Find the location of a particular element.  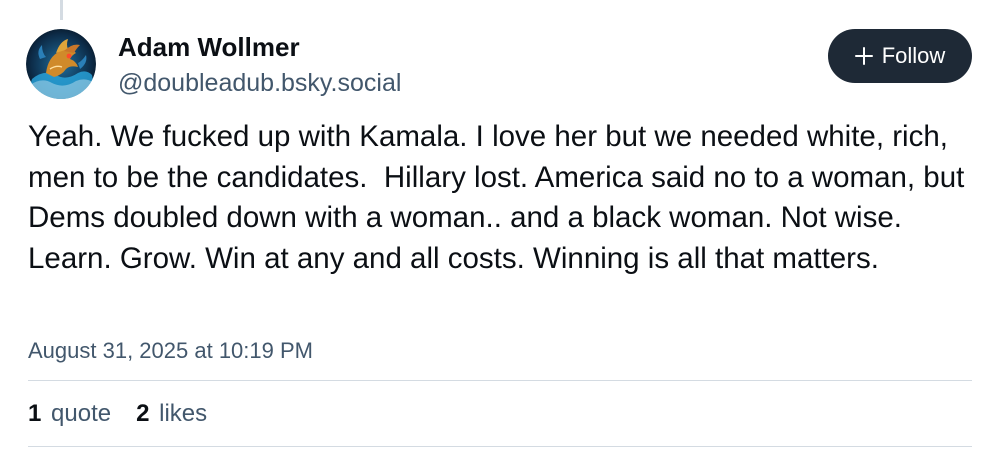

dragon-avatar-icon is located at coordinates (61, 64).